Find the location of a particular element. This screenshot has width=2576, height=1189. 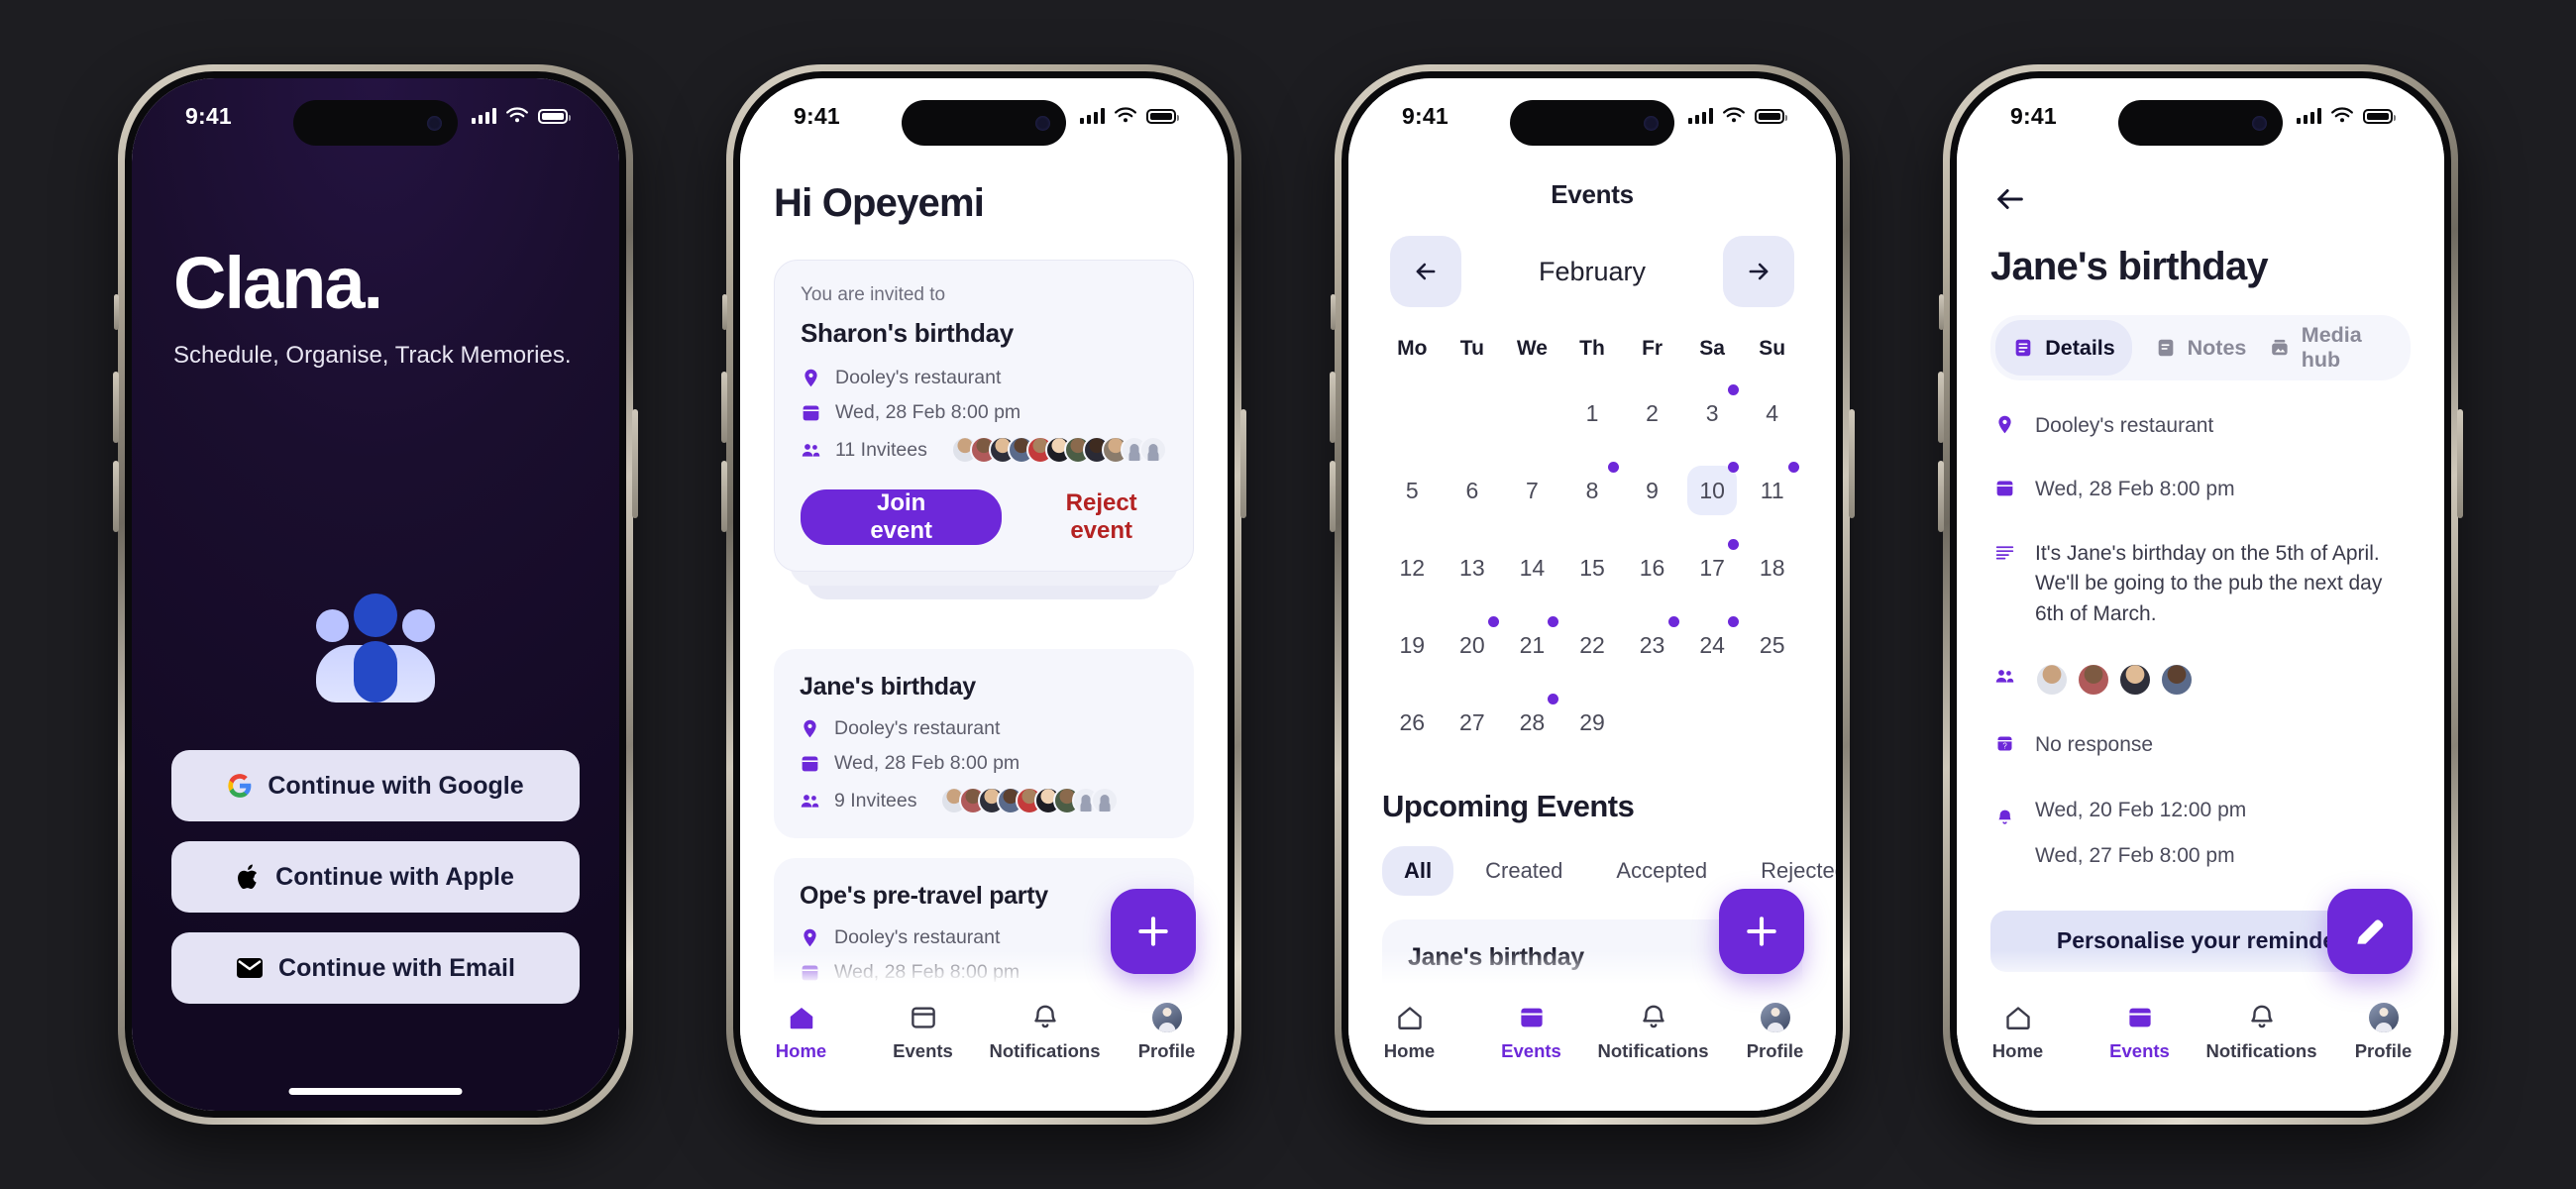

calendar-day-cell: 6 is located at coordinates (1473, 491).